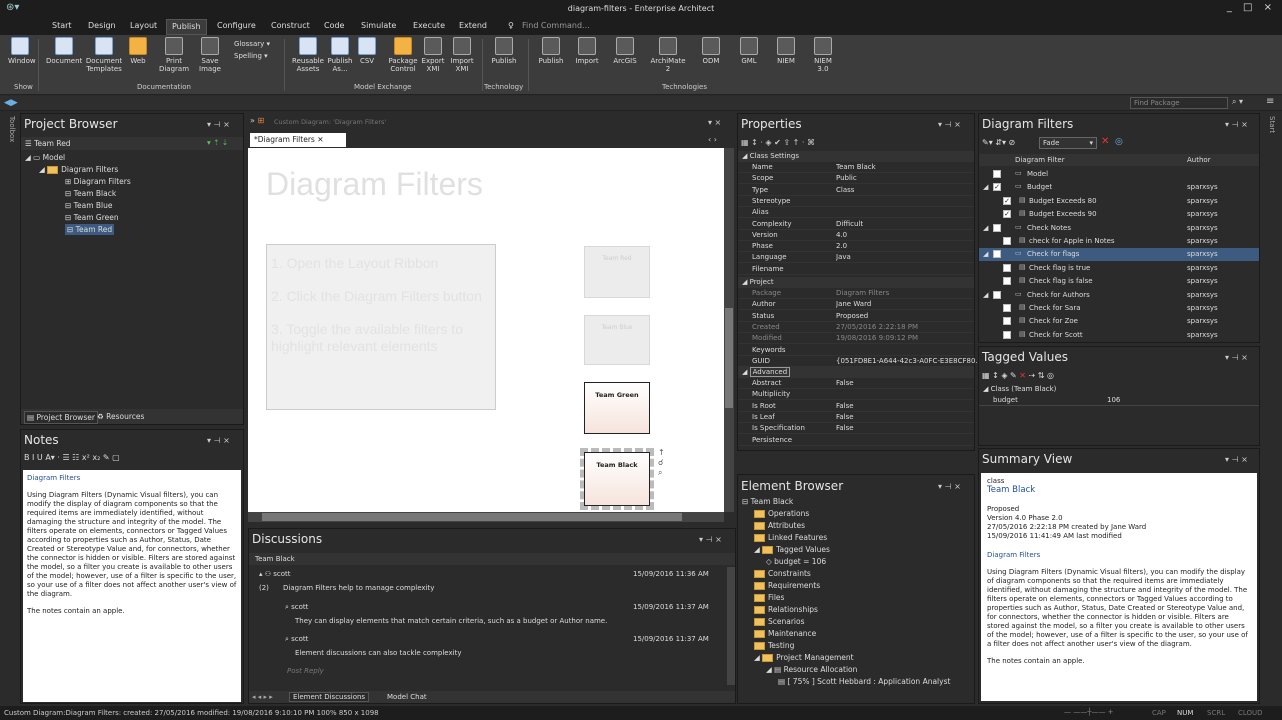 Image resolution: width=1282 pixels, height=720 pixels. I want to click on element-tree-item: Constraints, so click(782, 573).